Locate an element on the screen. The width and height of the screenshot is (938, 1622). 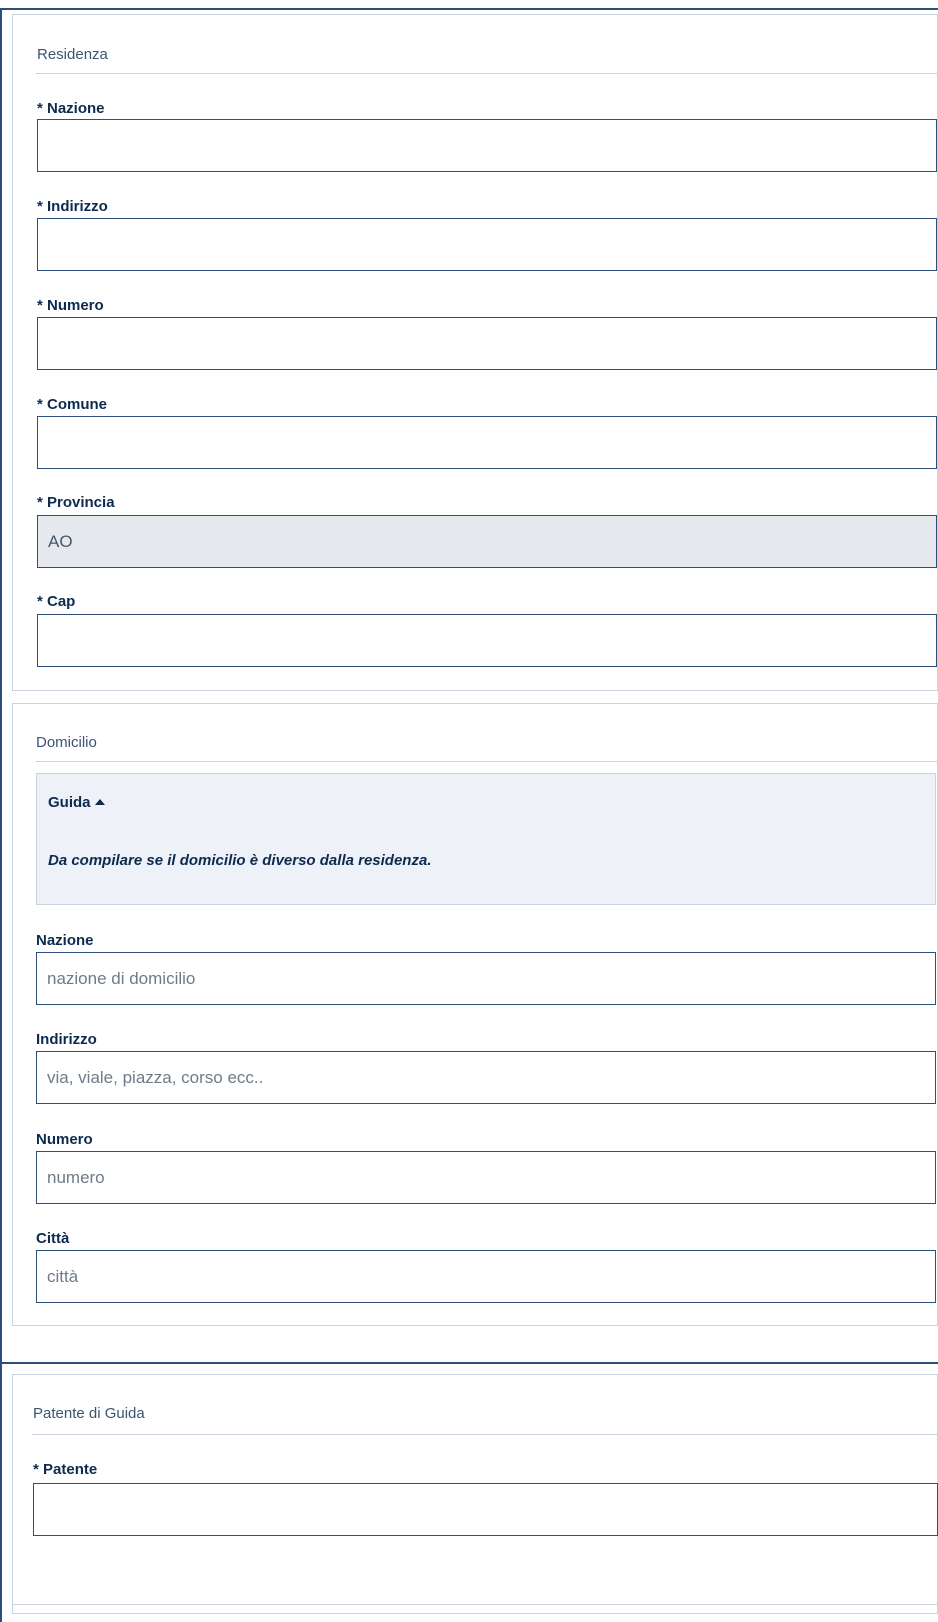
caret-up-icon is located at coordinates (99, 802).